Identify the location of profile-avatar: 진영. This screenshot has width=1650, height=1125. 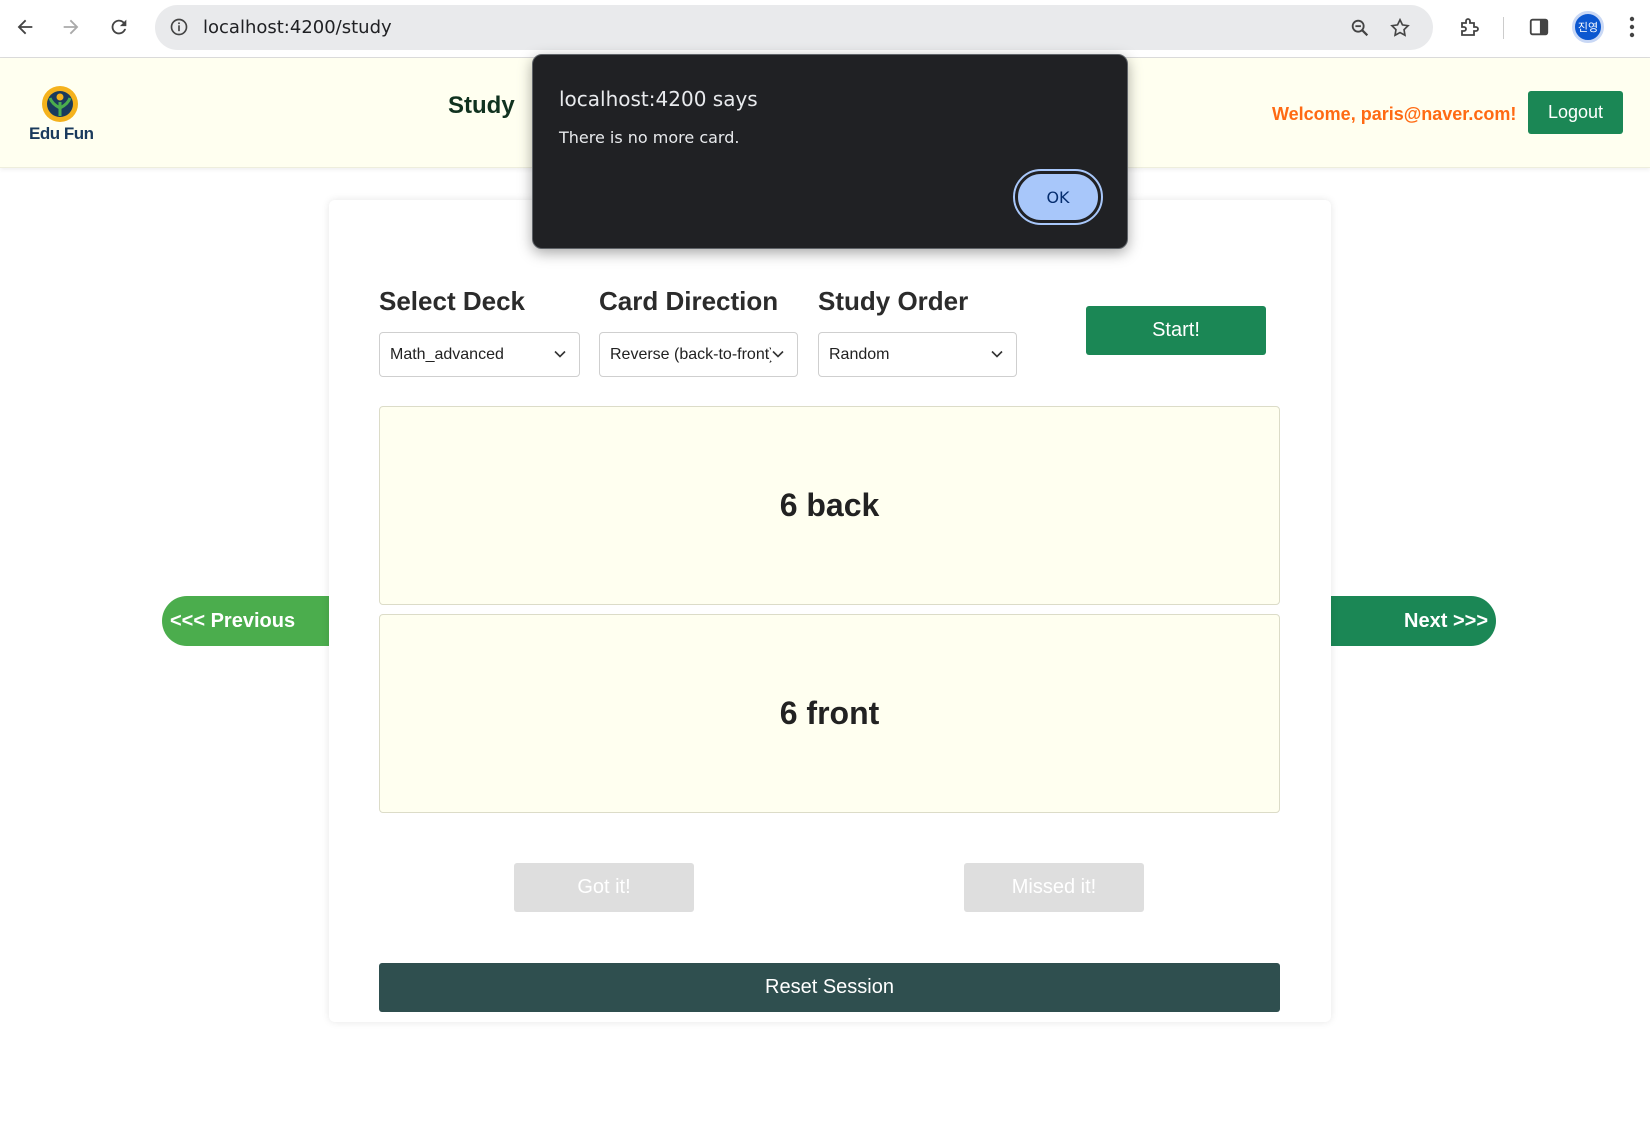
(1588, 27).